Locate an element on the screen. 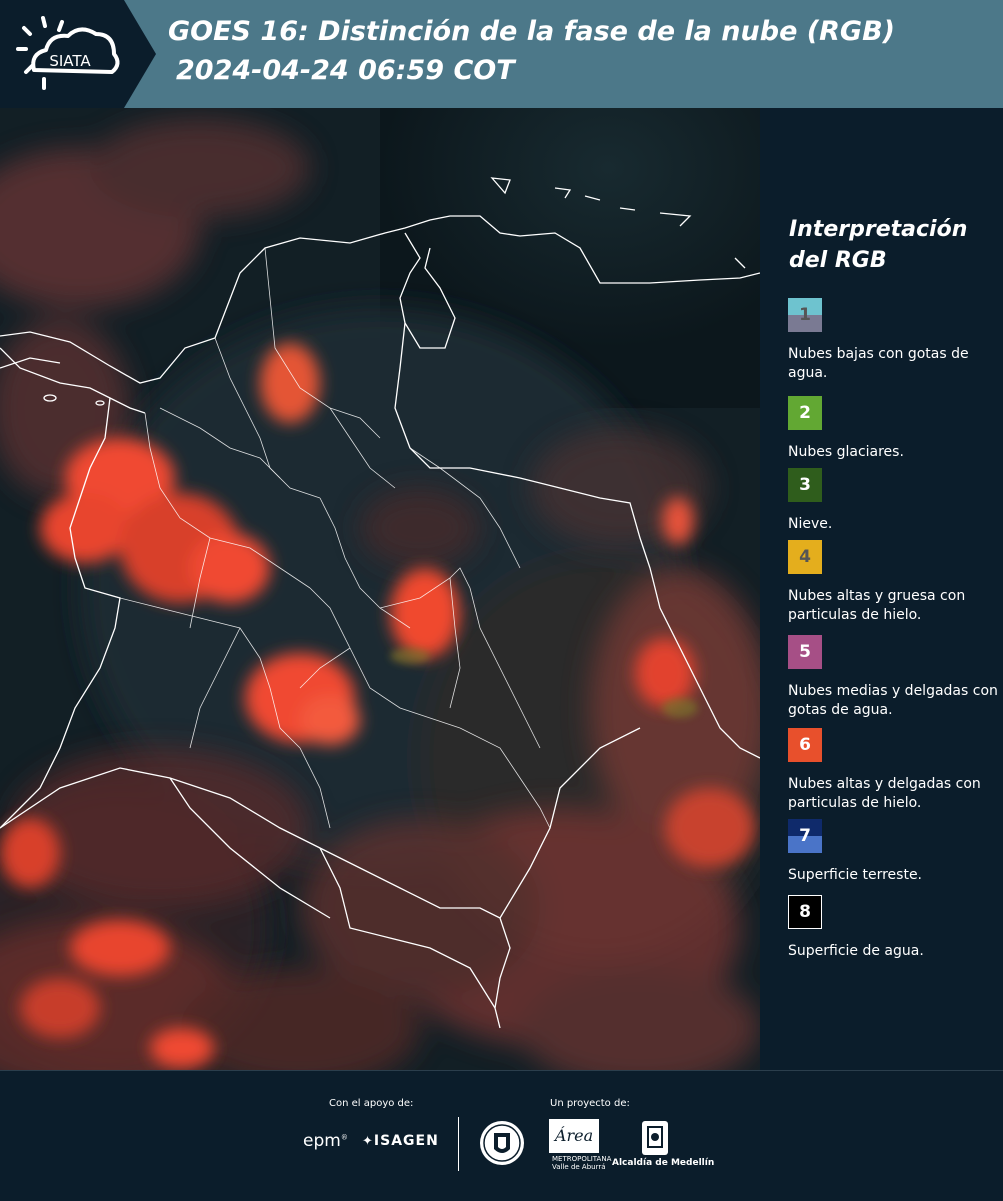 This screenshot has height=1201, width=1003. isagen-icon: ✦ is located at coordinates (368, 1141).